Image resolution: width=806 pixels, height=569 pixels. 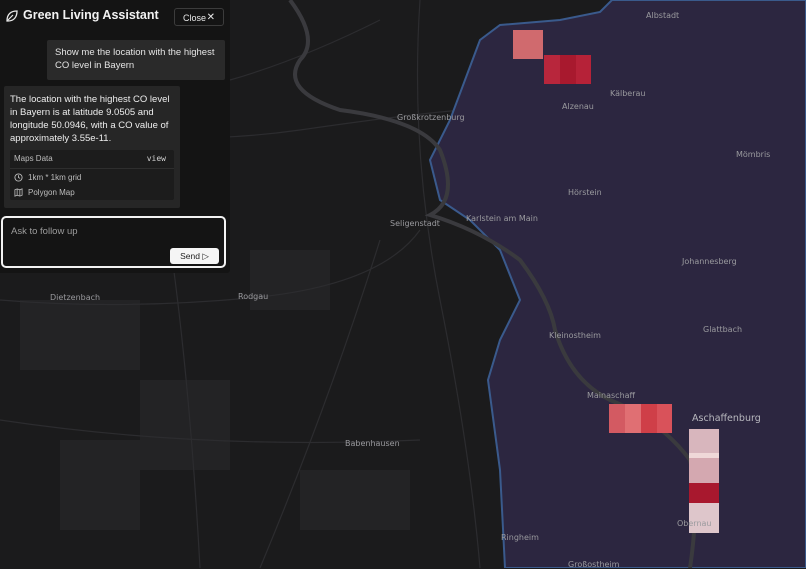 I want to click on close-label: Close, so click(x=195, y=18).